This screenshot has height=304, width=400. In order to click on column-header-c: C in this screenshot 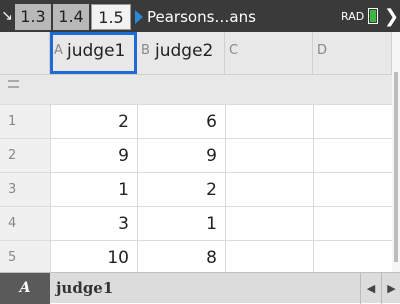, I will do `click(269, 53)`.